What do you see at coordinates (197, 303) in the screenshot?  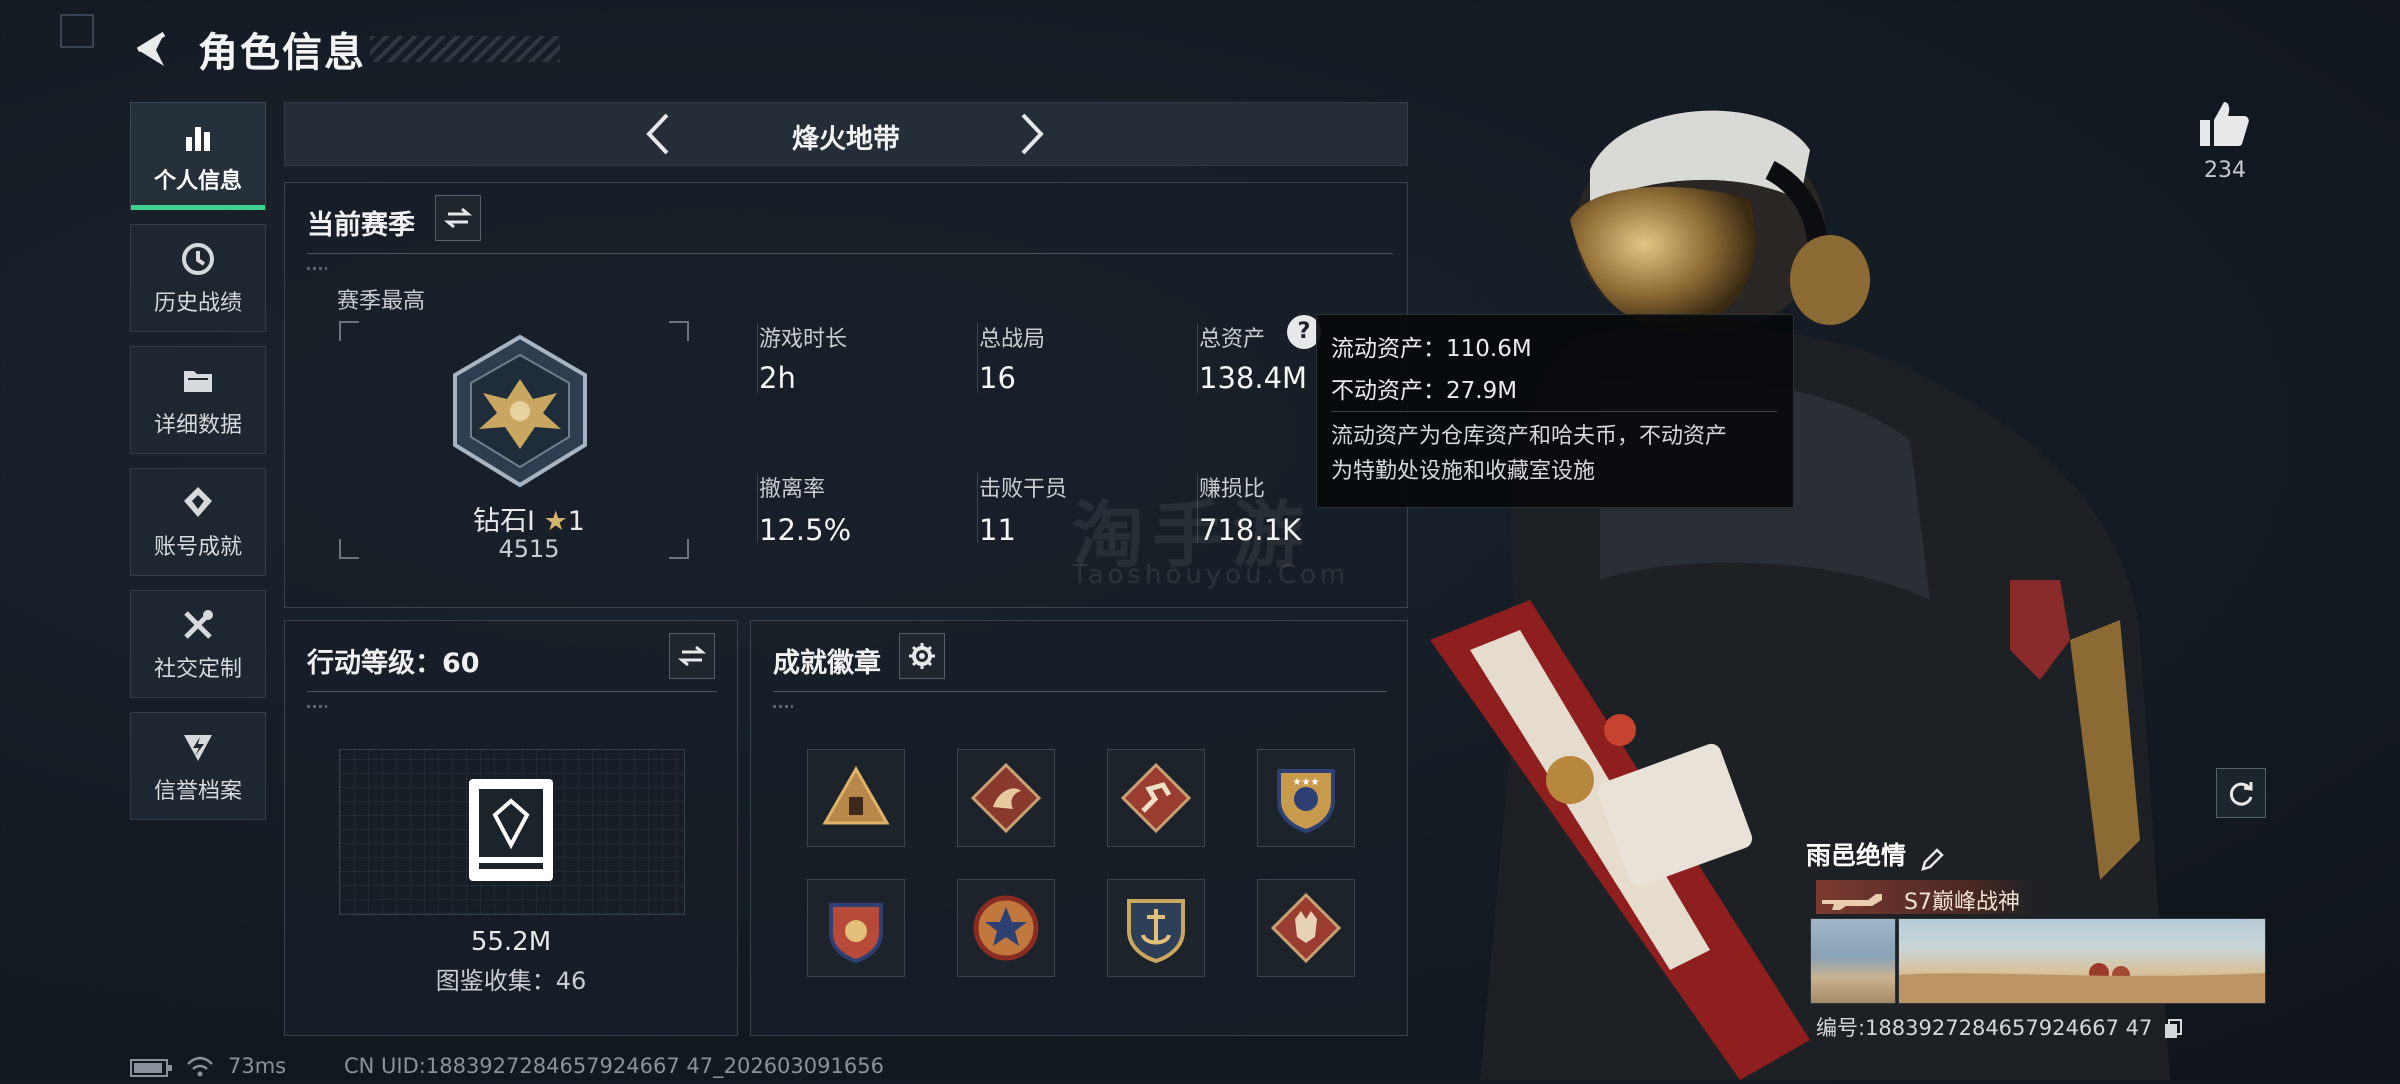 I see `sidebar-item-label: 历史战绩` at bounding box center [197, 303].